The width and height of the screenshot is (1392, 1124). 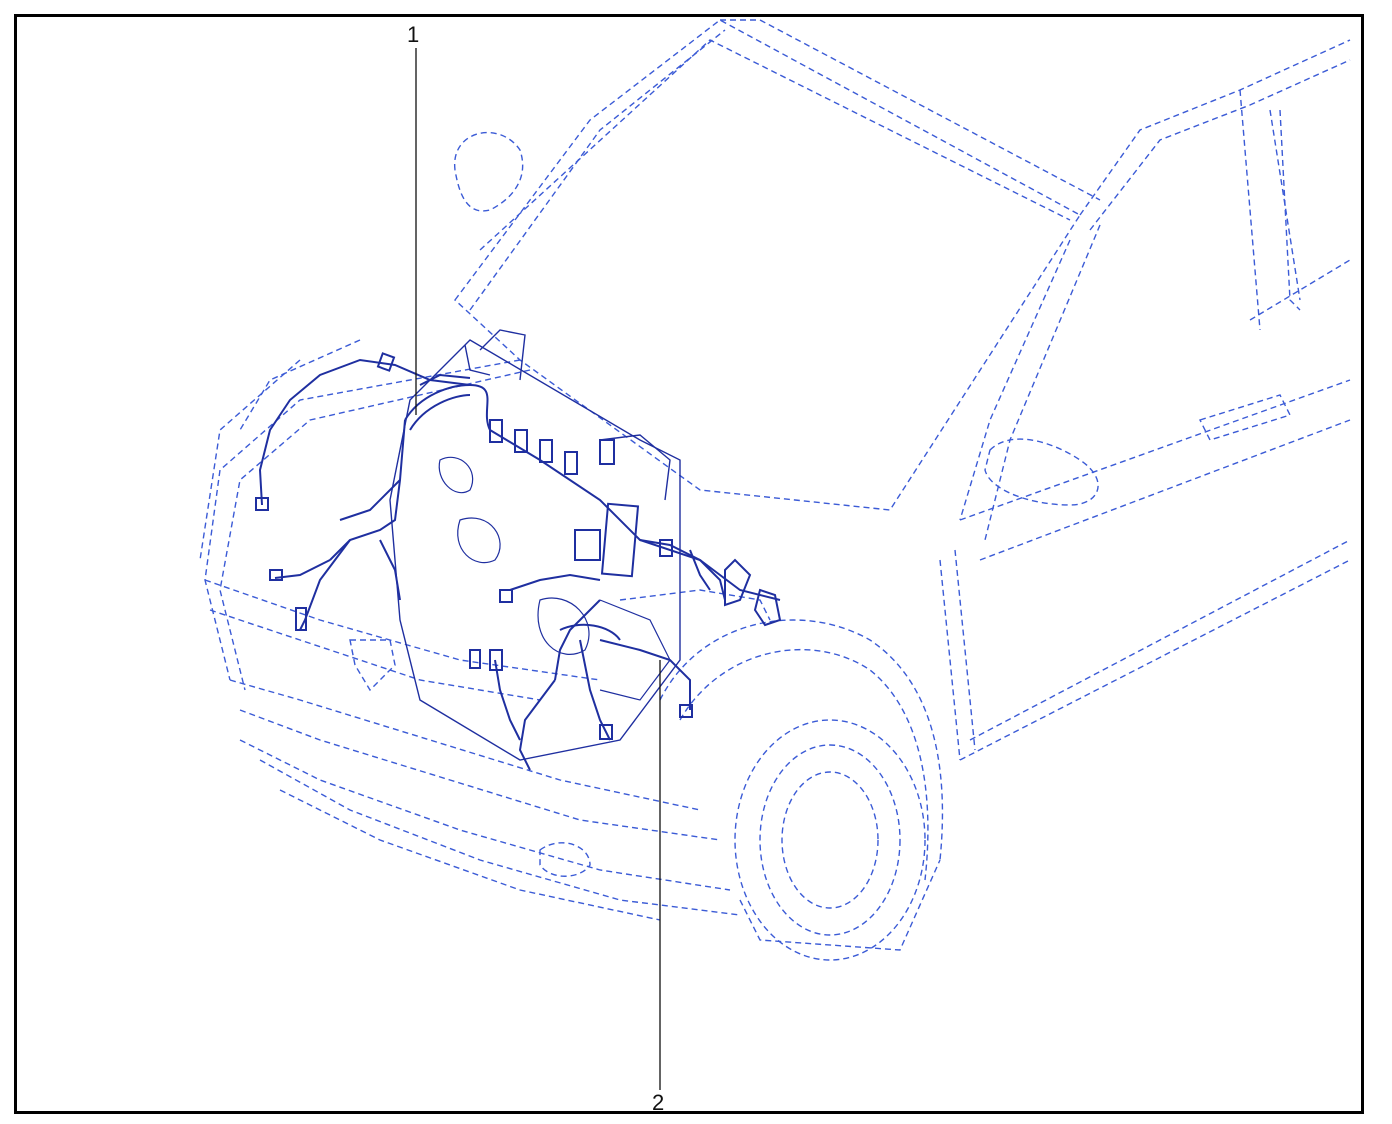 I want to click on engine-harness-assembly, so click(x=518, y=550).